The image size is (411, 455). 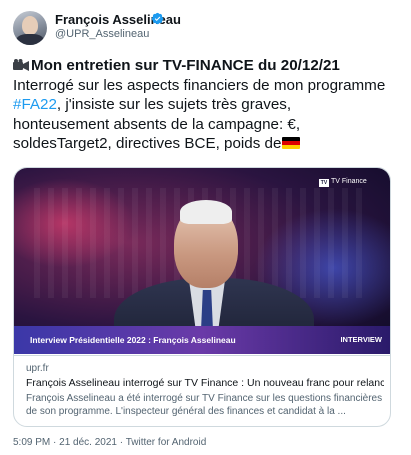 I want to click on avatar, so click(x=30, y=28).